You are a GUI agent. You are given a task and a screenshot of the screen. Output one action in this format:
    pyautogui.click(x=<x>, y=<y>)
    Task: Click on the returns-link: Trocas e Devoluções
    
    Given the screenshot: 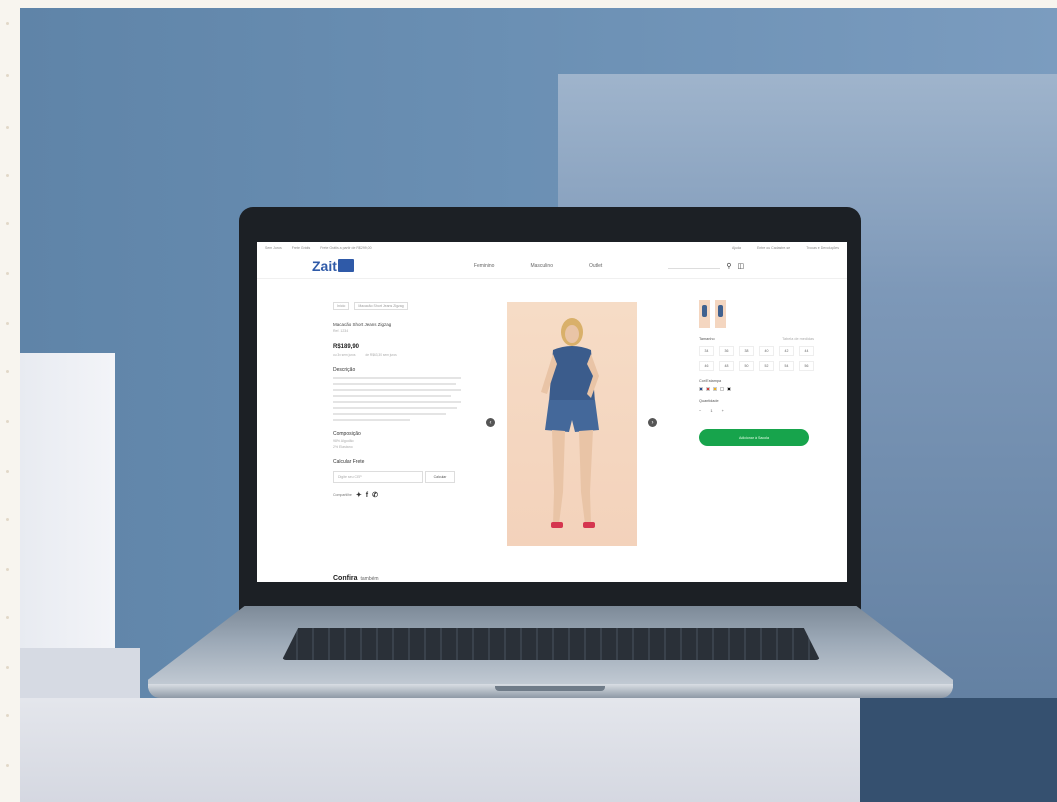 What is the action you would take?
    pyautogui.click(x=822, y=248)
    